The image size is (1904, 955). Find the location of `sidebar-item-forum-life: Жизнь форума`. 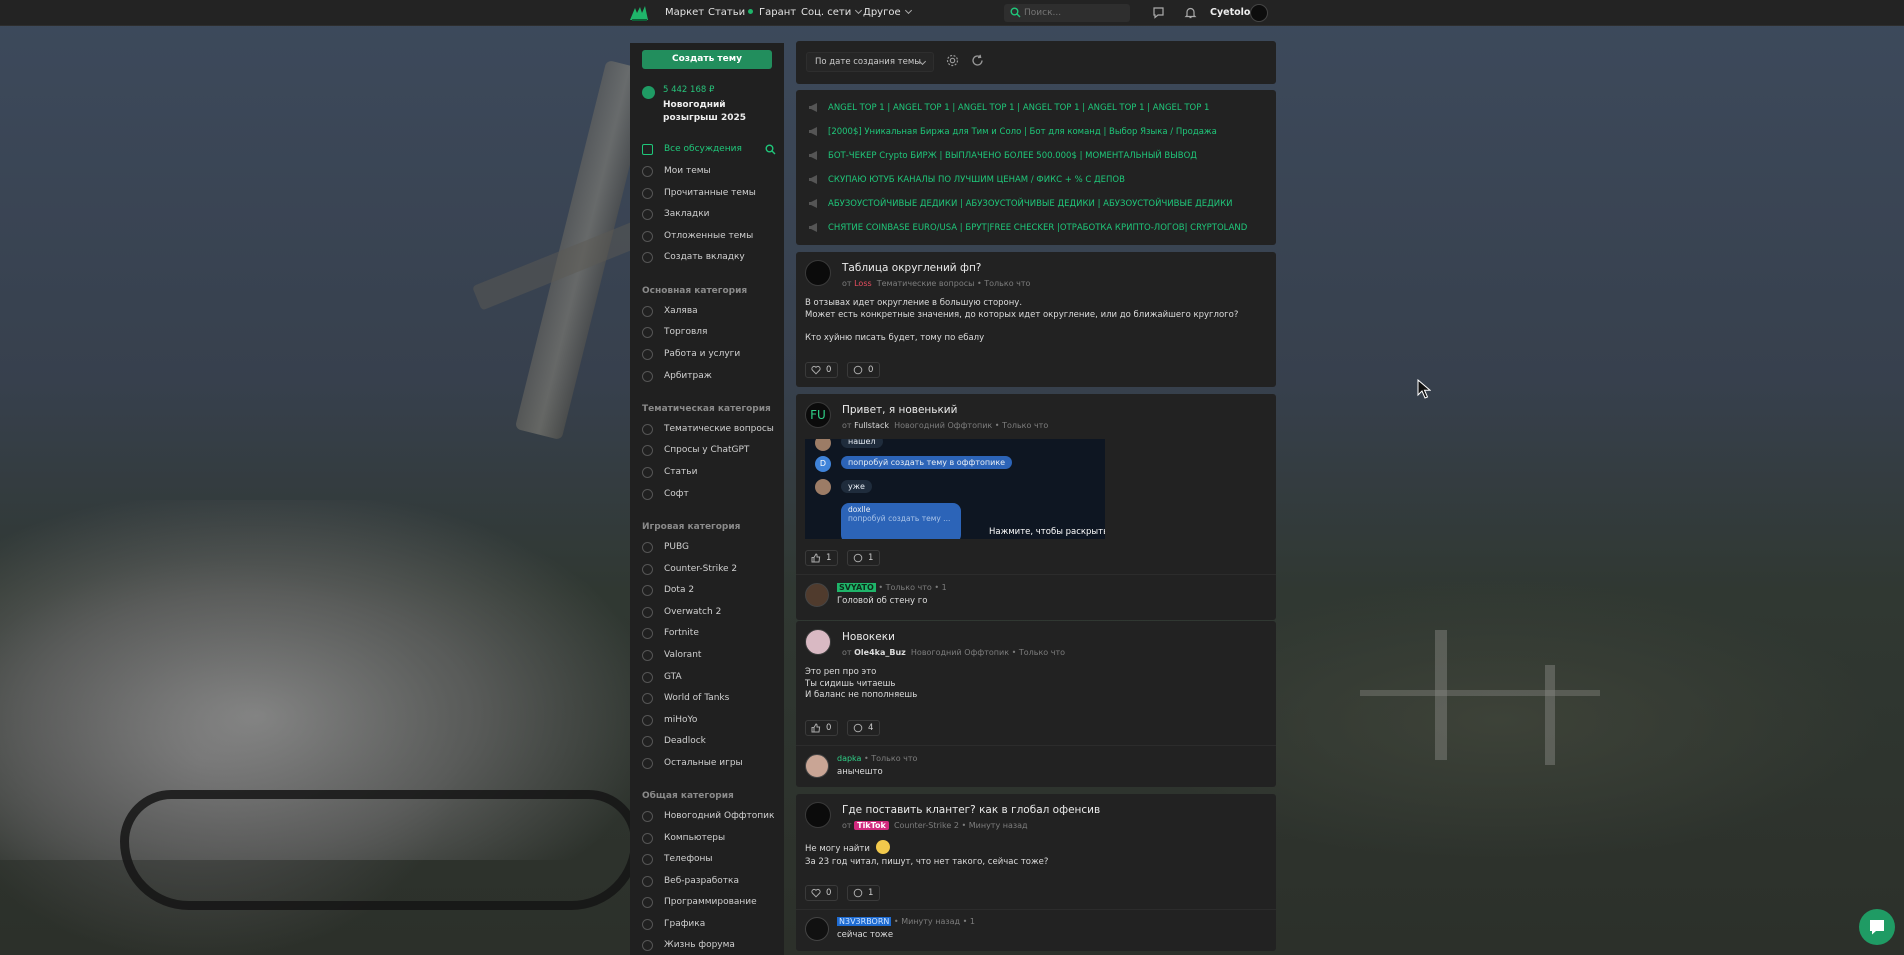

sidebar-item-forum-life: Жизнь форума is located at coordinates (710, 946).